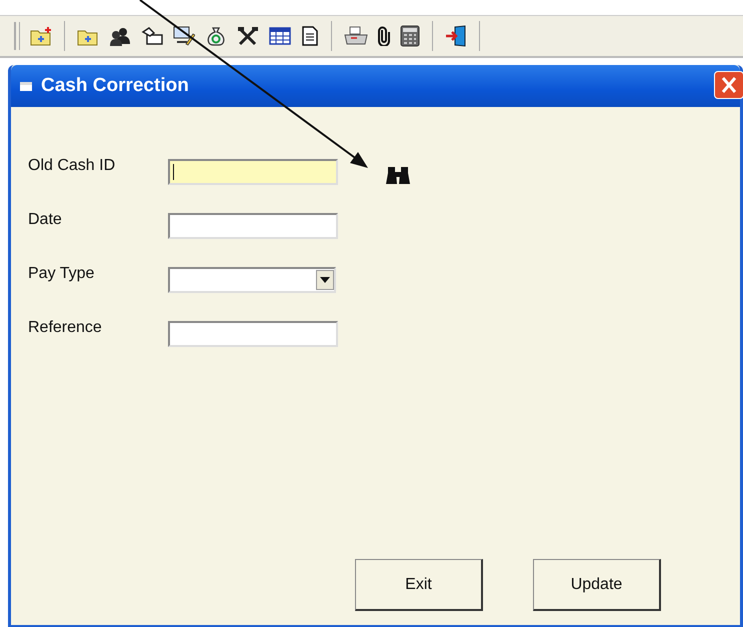 The width and height of the screenshot is (743, 627). I want to click on monitor-pen-icon, so click(184, 36).